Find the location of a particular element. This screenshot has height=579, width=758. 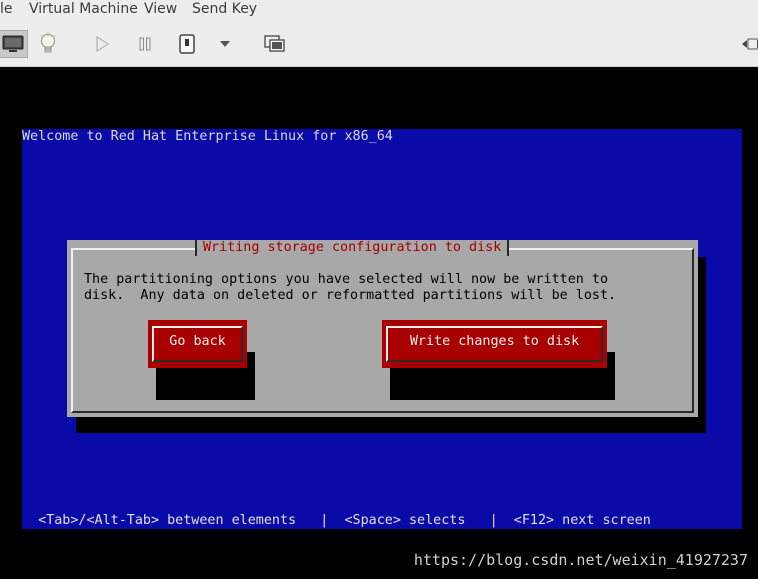

menu-send-key: Send Key is located at coordinates (224, 9).